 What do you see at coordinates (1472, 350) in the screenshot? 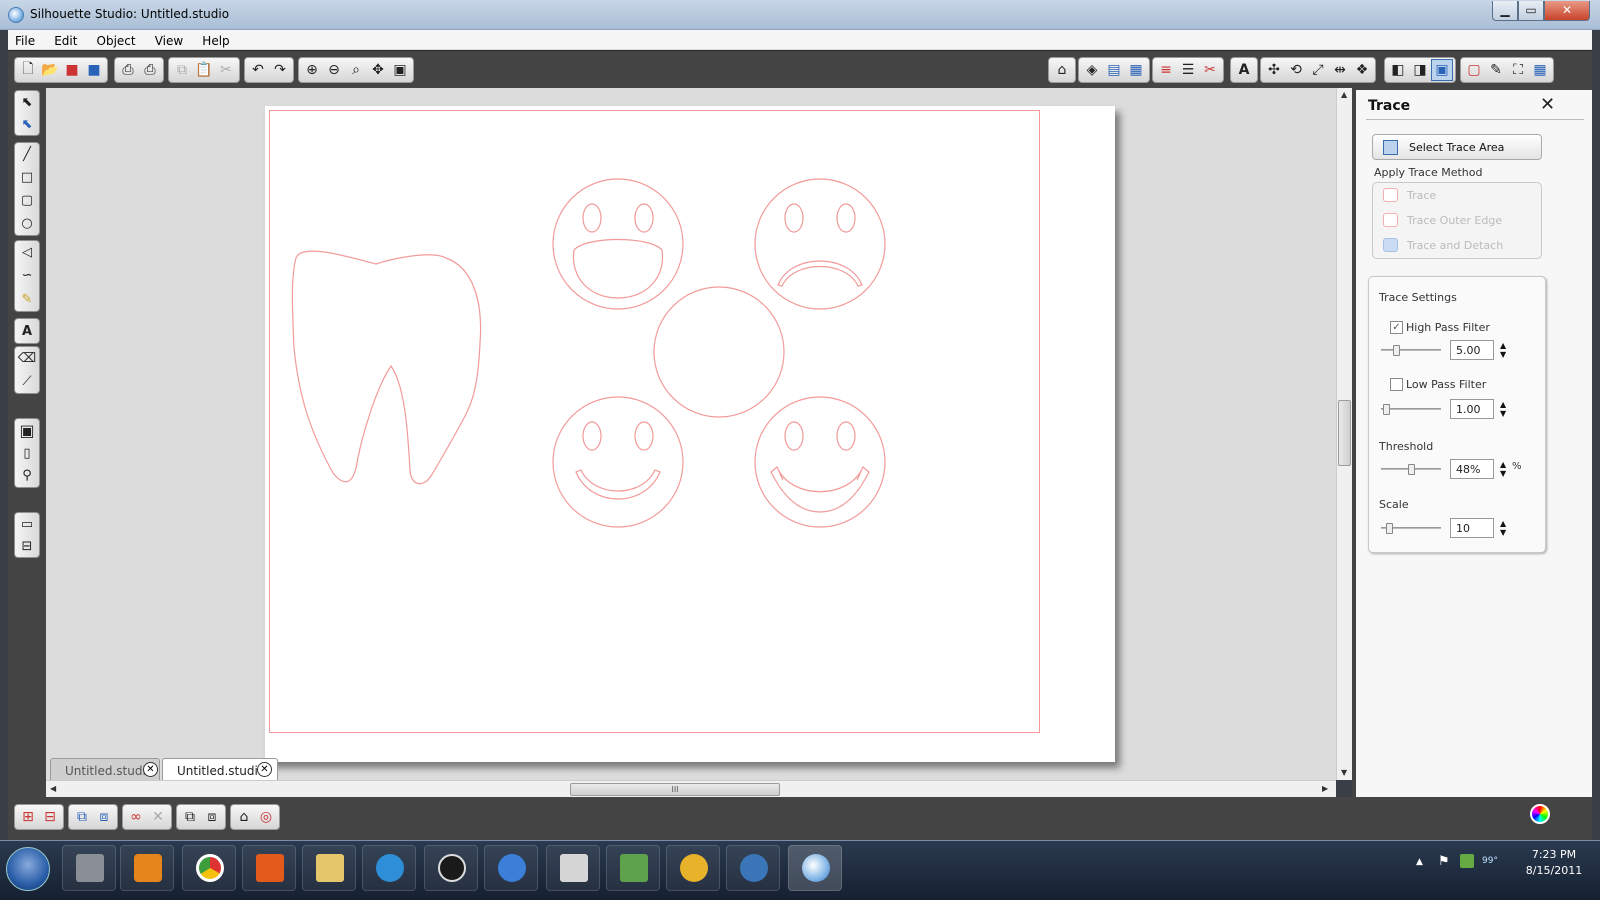
I see `high-pass-value: 5.00` at bounding box center [1472, 350].